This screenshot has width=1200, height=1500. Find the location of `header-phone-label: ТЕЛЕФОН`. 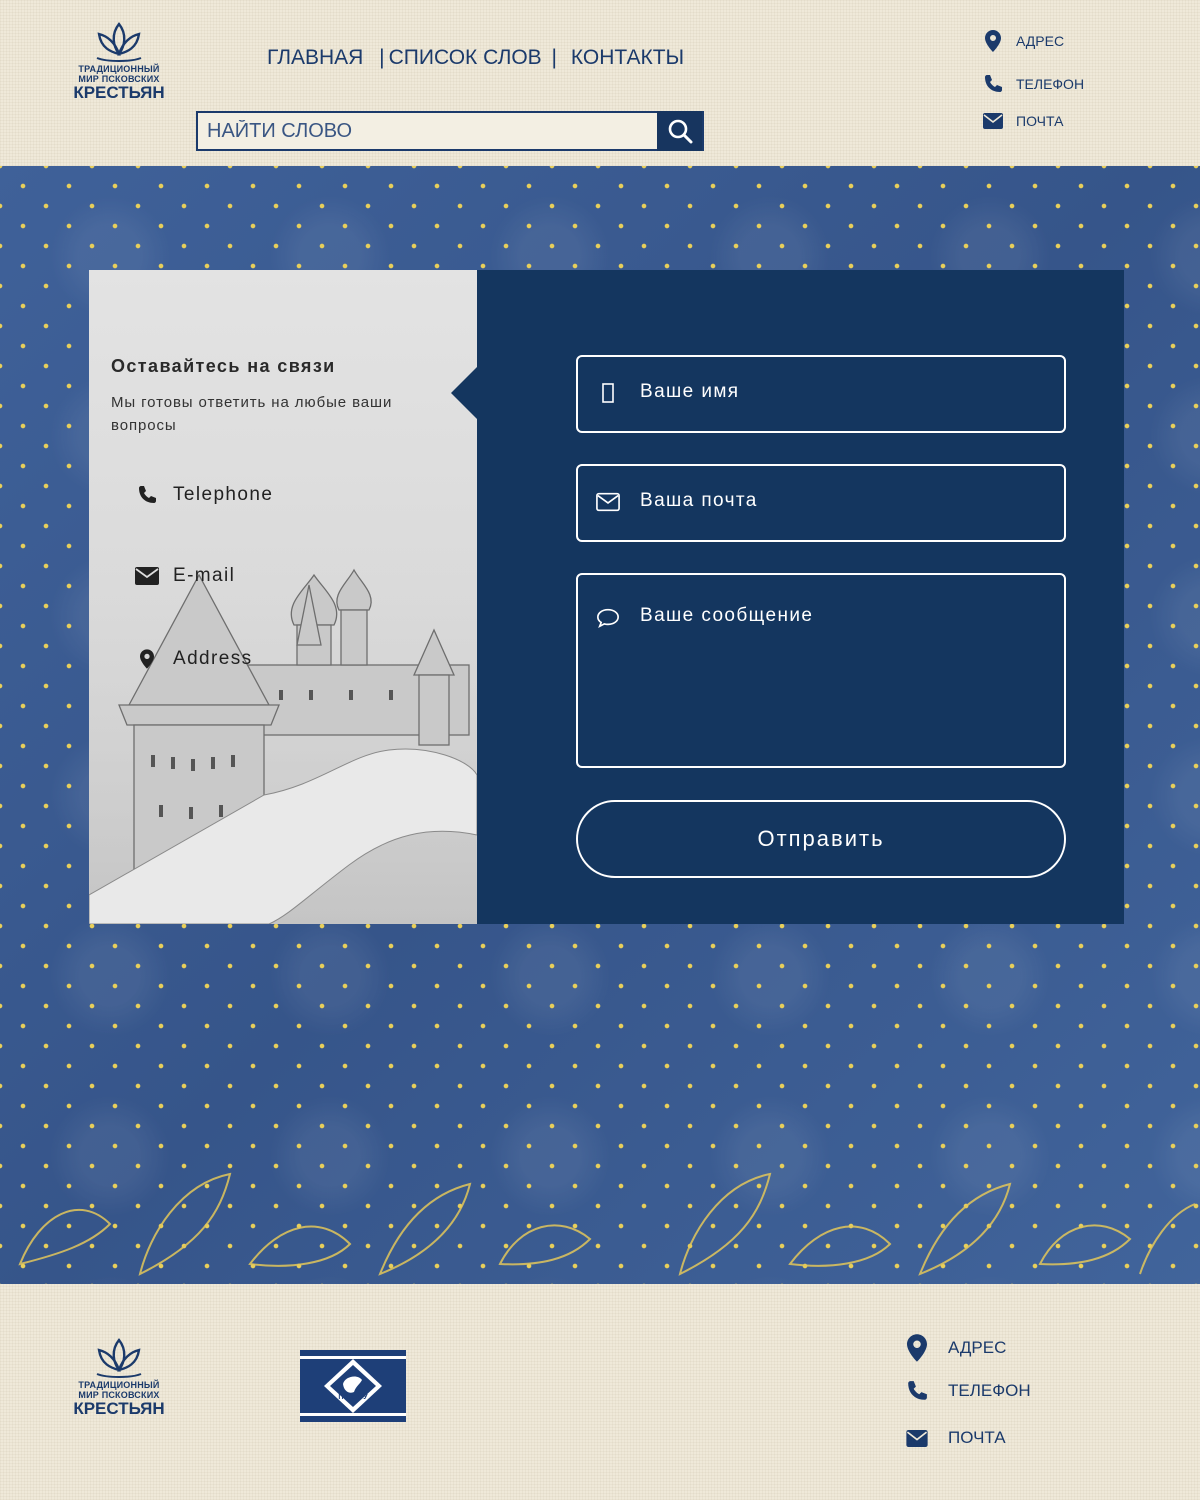

header-phone-label: ТЕЛЕФОН is located at coordinates (1050, 84).